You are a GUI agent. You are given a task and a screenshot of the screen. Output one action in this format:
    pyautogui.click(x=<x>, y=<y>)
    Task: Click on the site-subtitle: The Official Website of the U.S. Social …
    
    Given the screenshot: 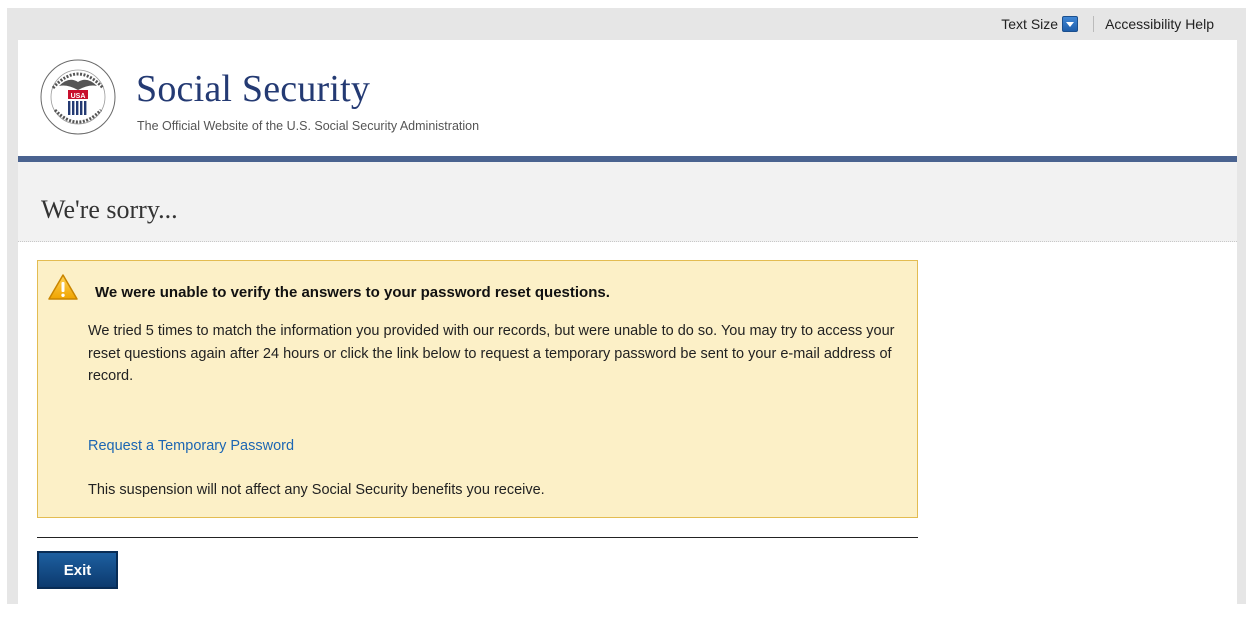 What is the action you would take?
    pyautogui.click(x=308, y=126)
    